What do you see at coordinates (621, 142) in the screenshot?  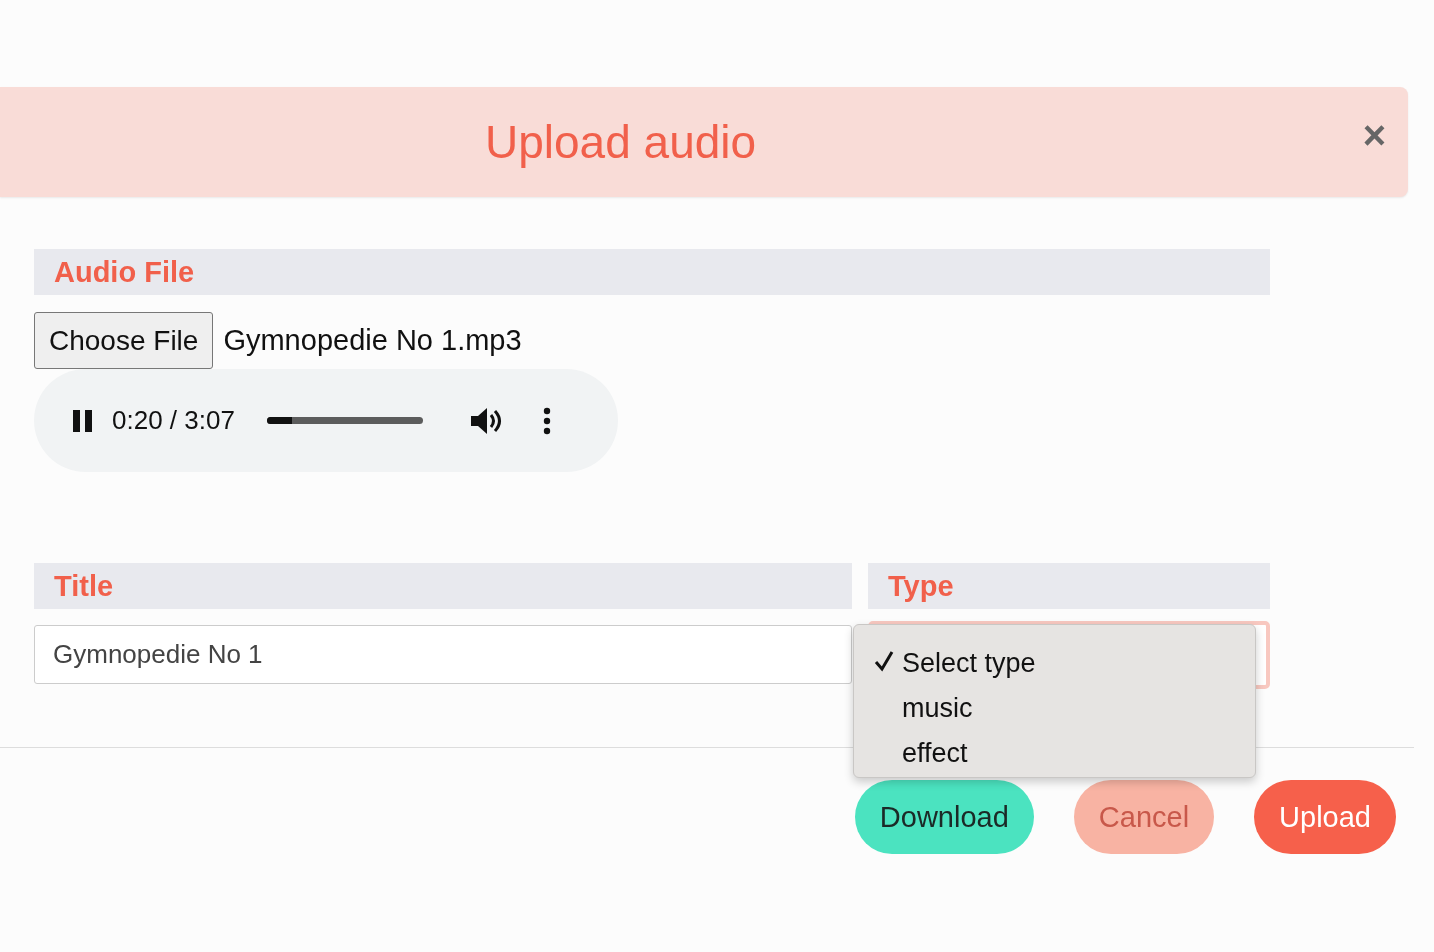 I see `dialog-title: Upload audio` at bounding box center [621, 142].